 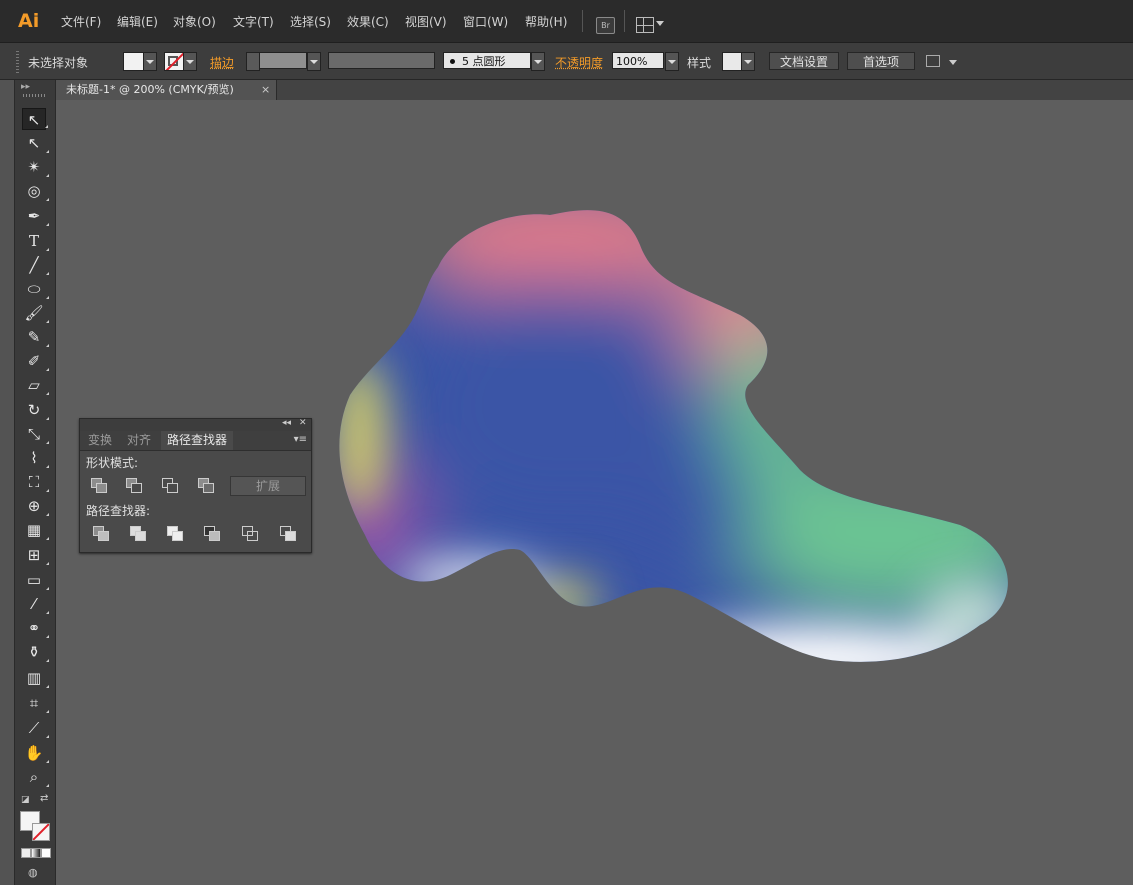 I want to click on panel-tab-strip: 变换 对齐 路径查找器 ▾≡, so click(x=195, y=441).